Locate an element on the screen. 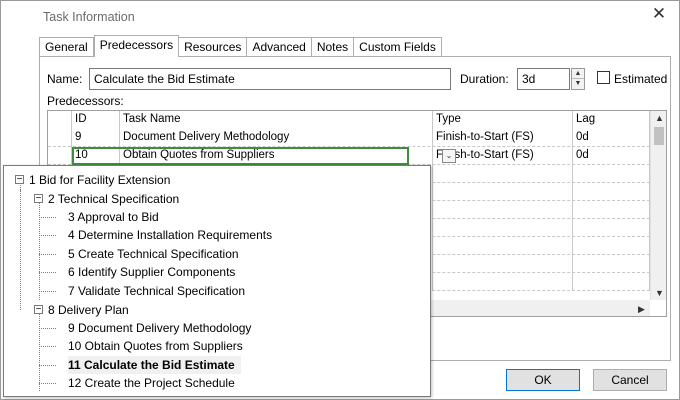 The image size is (680, 400). row-selector-header is located at coordinates (60, 120).